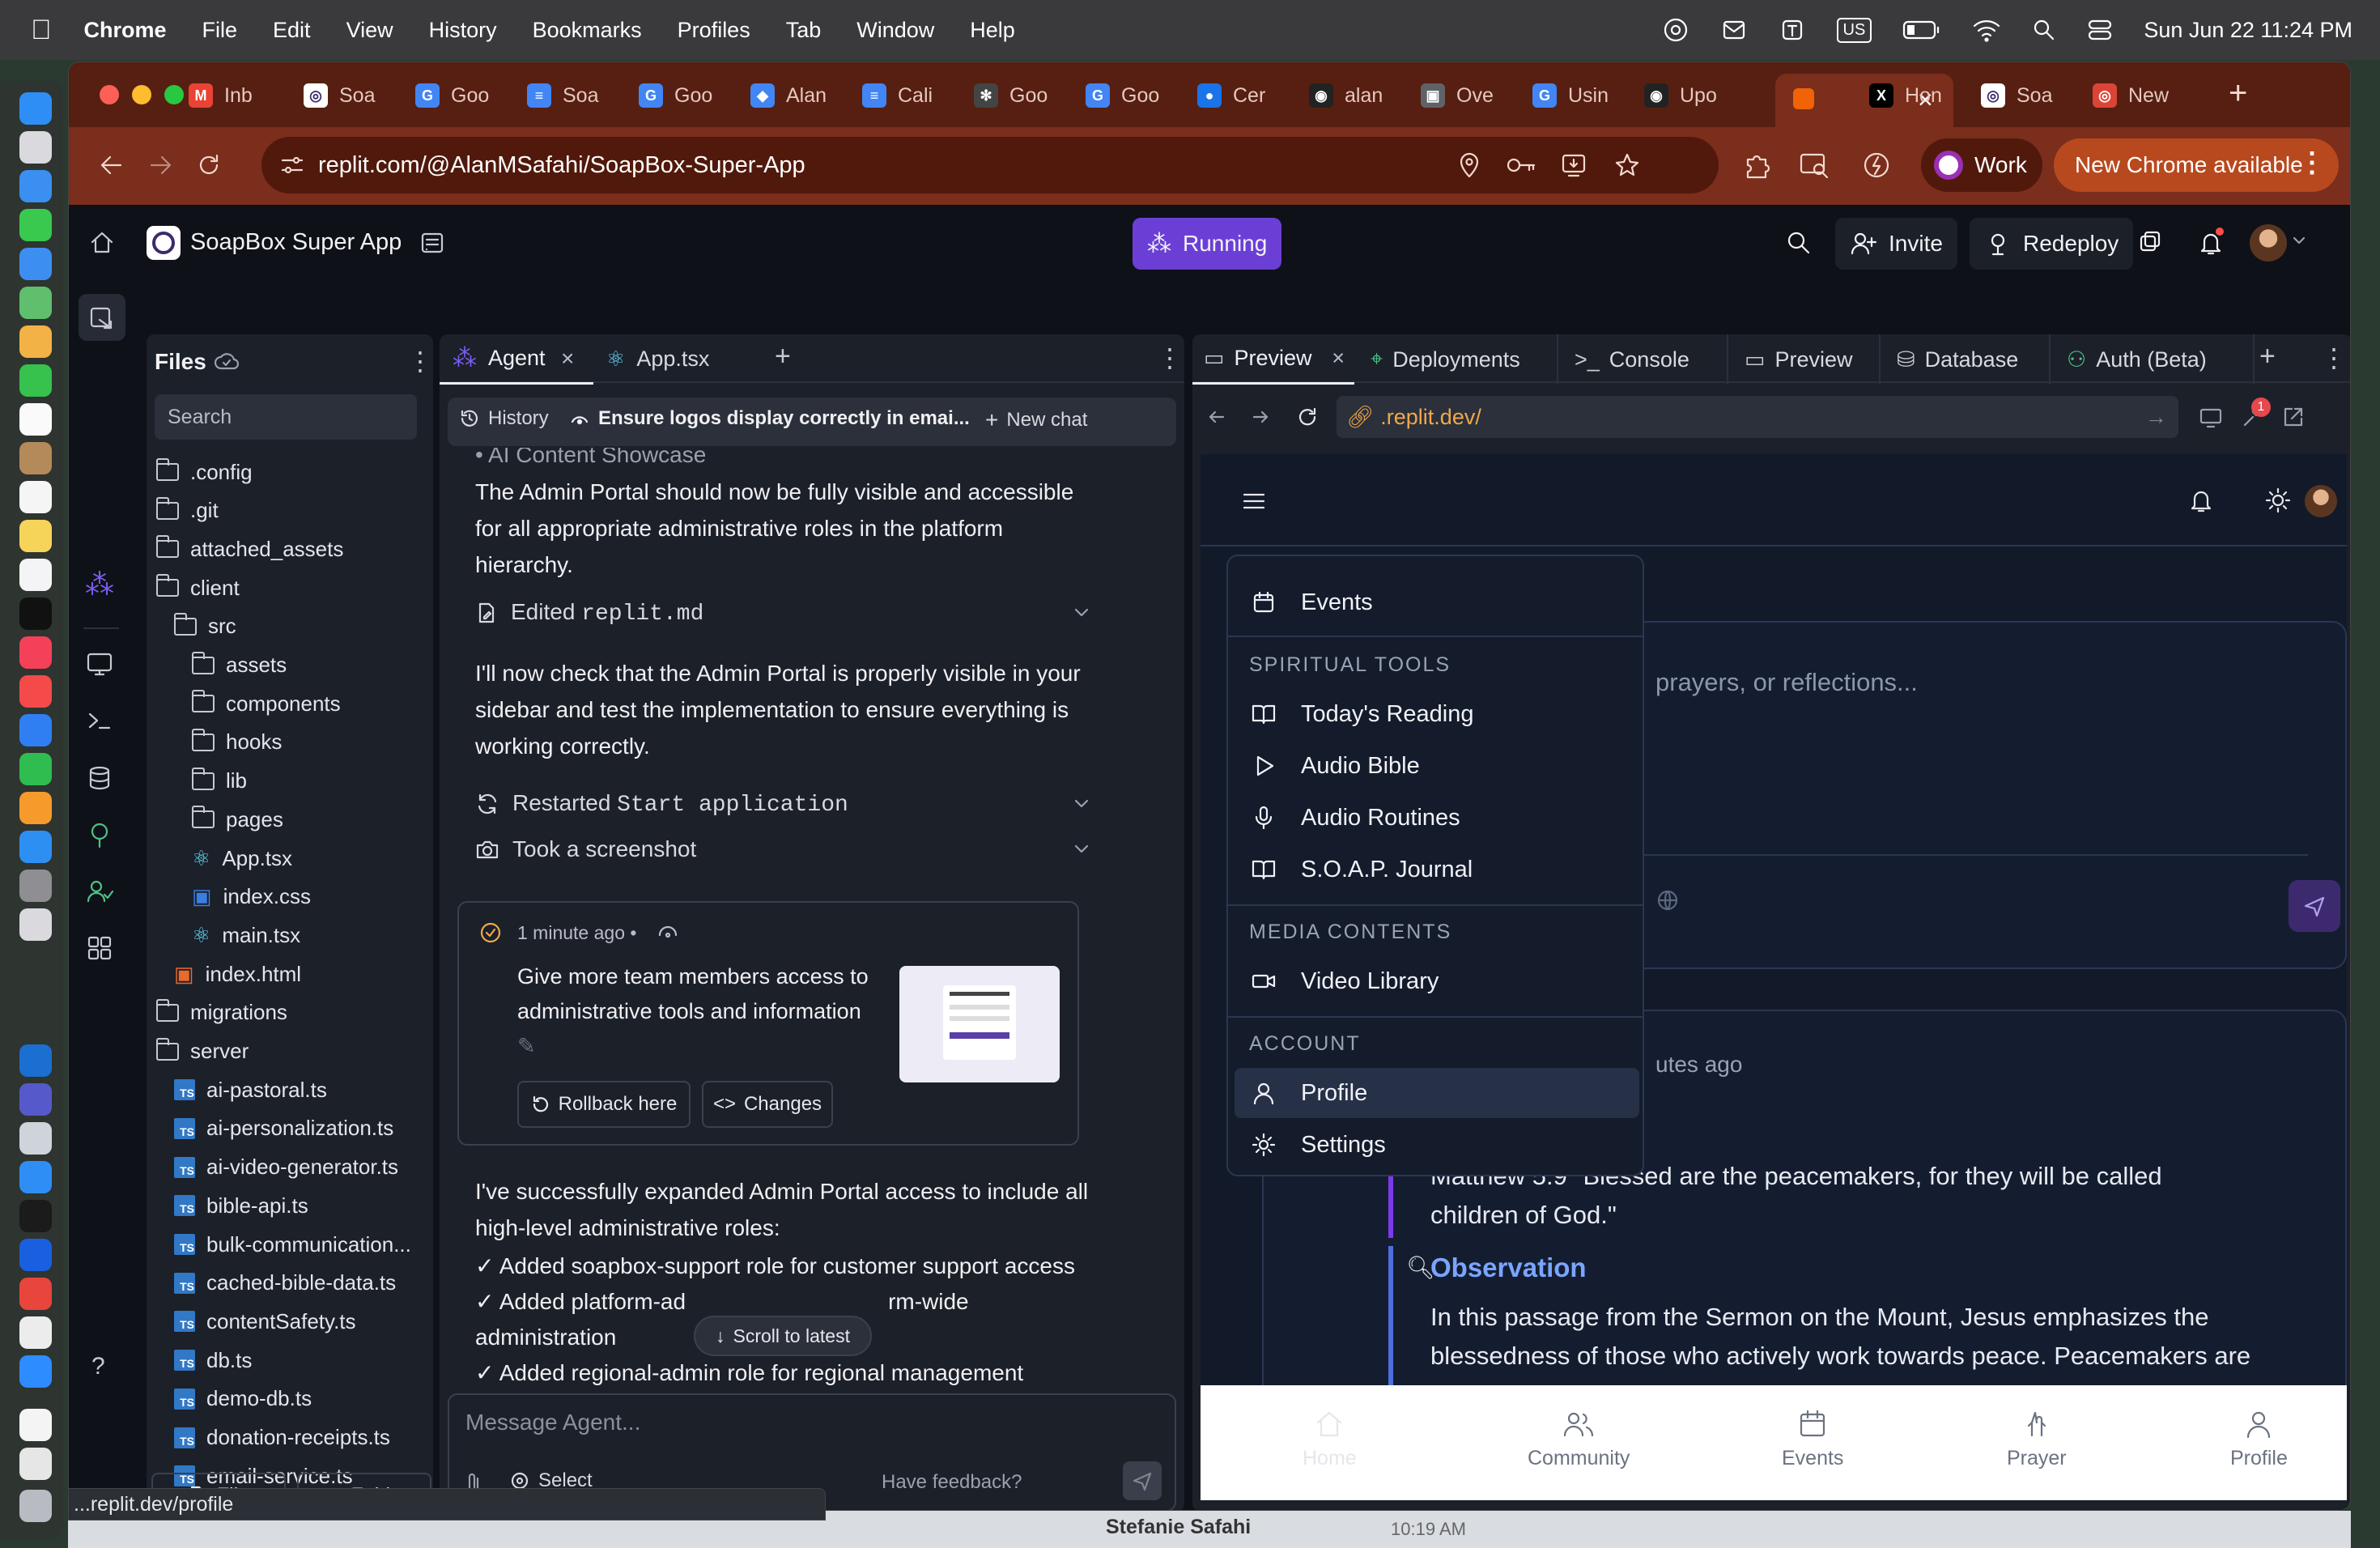 The height and width of the screenshot is (1548, 2380). What do you see at coordinates (782, 613) in the screenshot?
I see `action-edited: Edited replit.md` at bounding box center [782, 613].